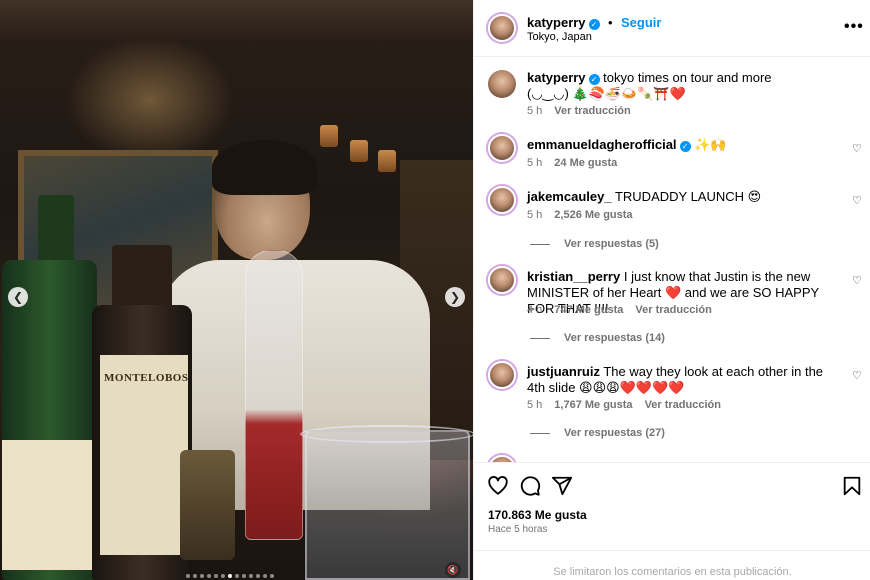 Image resolution: width=870 pixels, height=580 pixels. Describe the element at coordinates (563, 371) in the screenshot. I see `comment-username: justjuanruiz` at that location.